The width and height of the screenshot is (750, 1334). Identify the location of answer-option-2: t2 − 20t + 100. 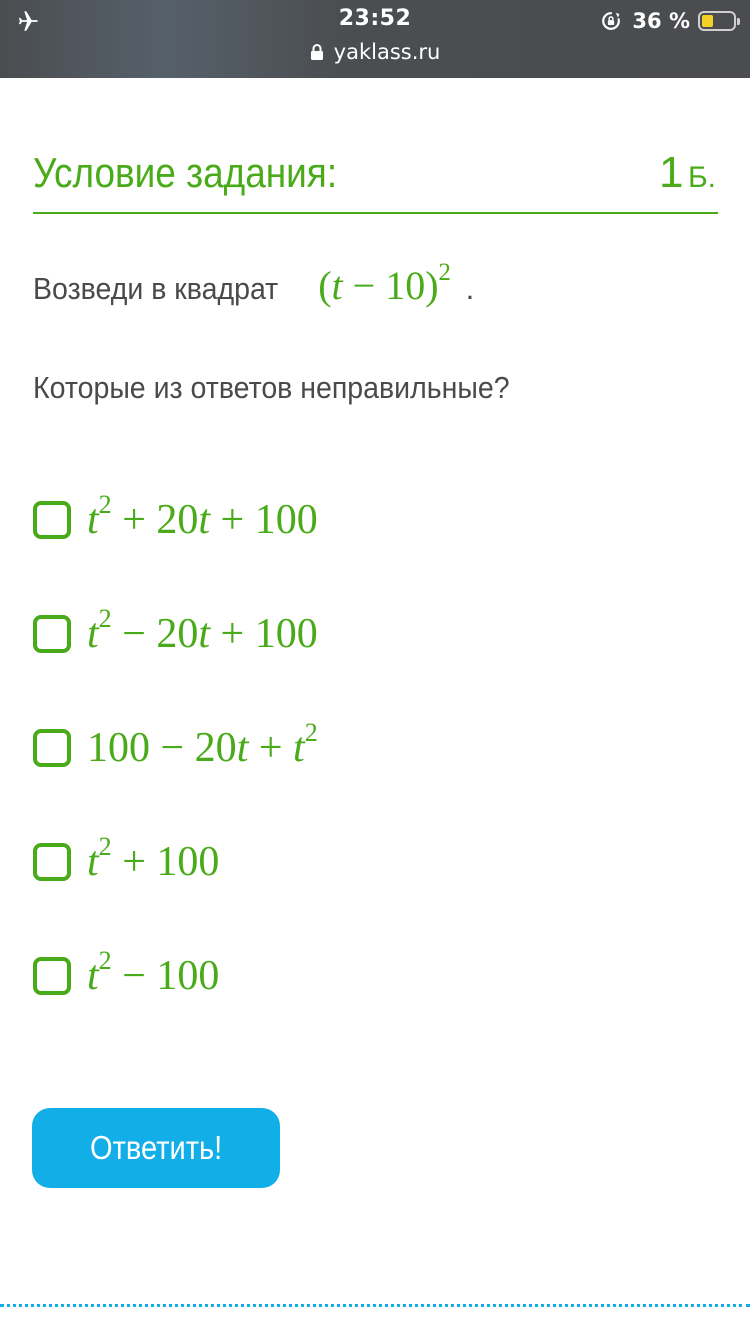
(175, 634).